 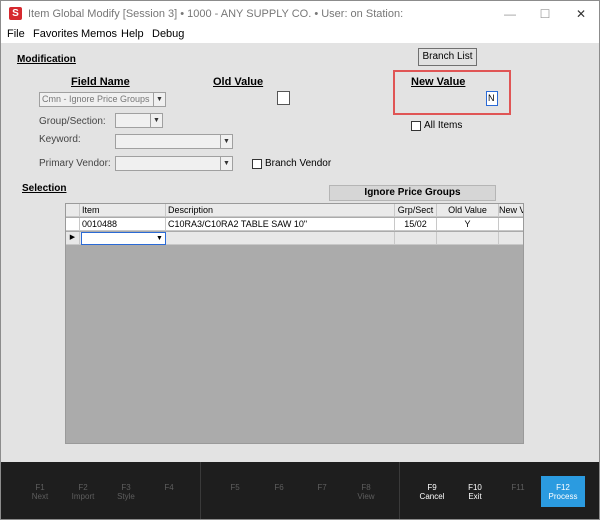 I want to click on old-value-box, so click(x=283, y=98).